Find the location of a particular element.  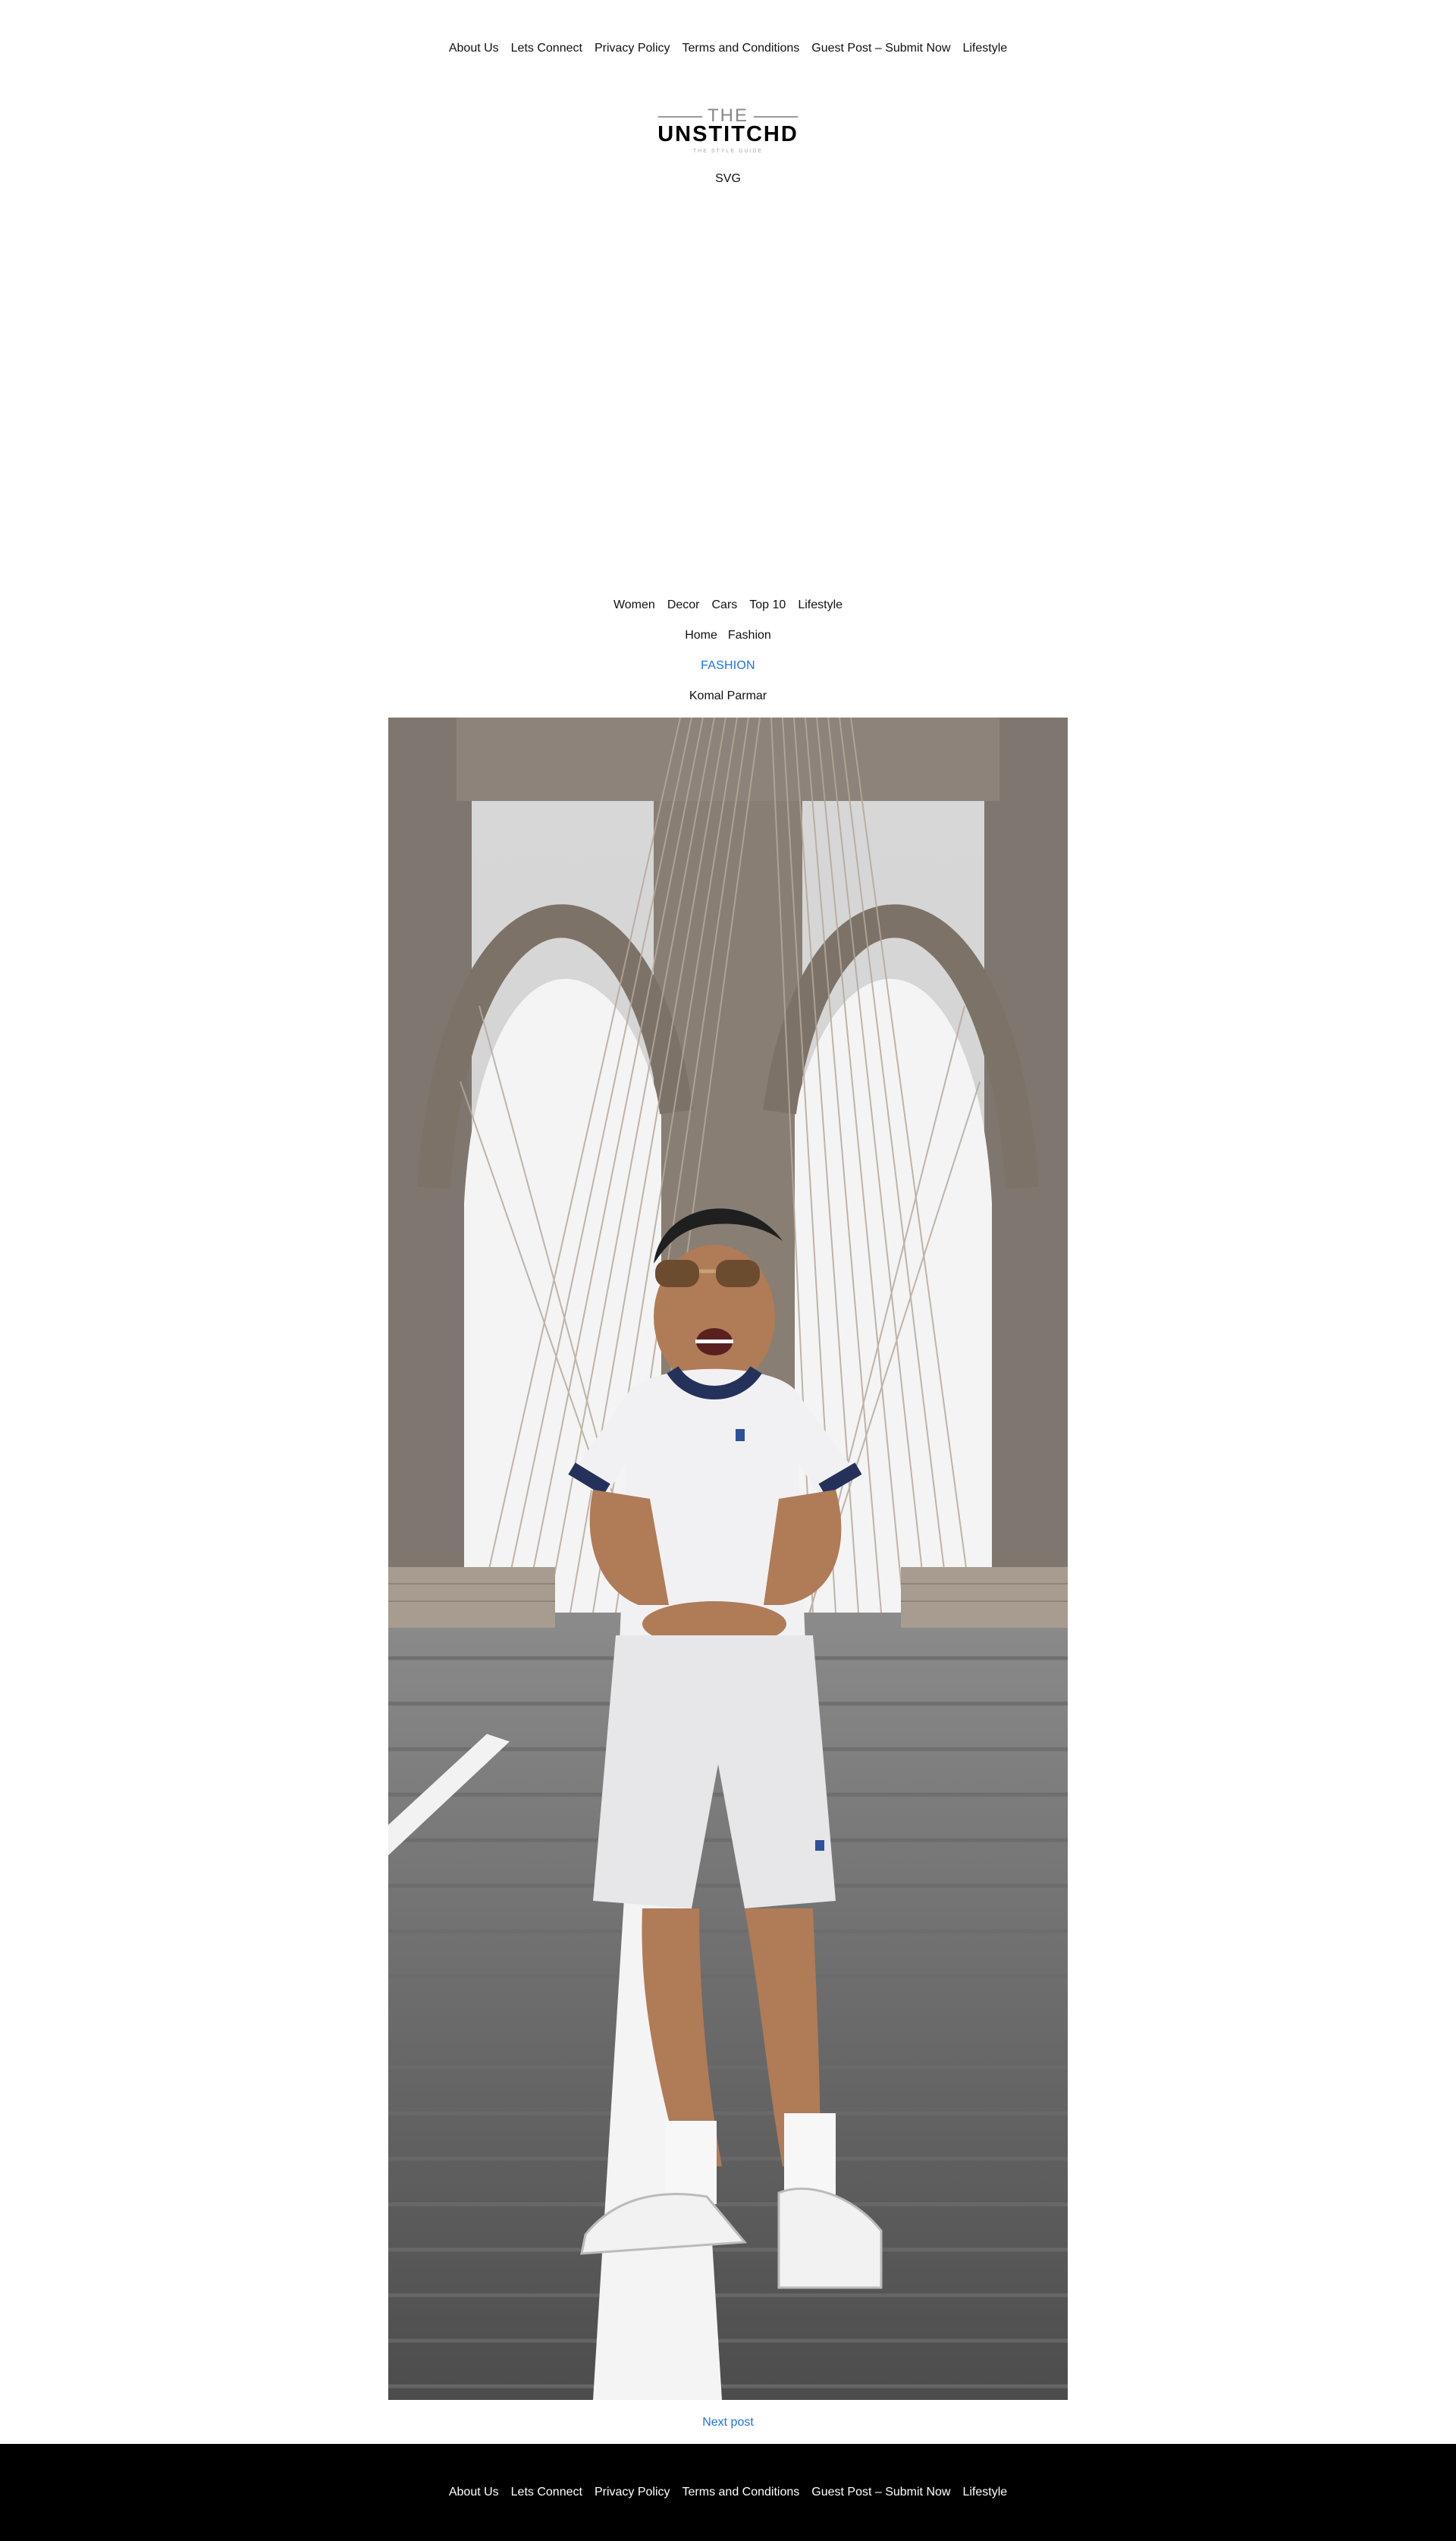

category-cars-link: Cars is located at coordinates (725, 605).